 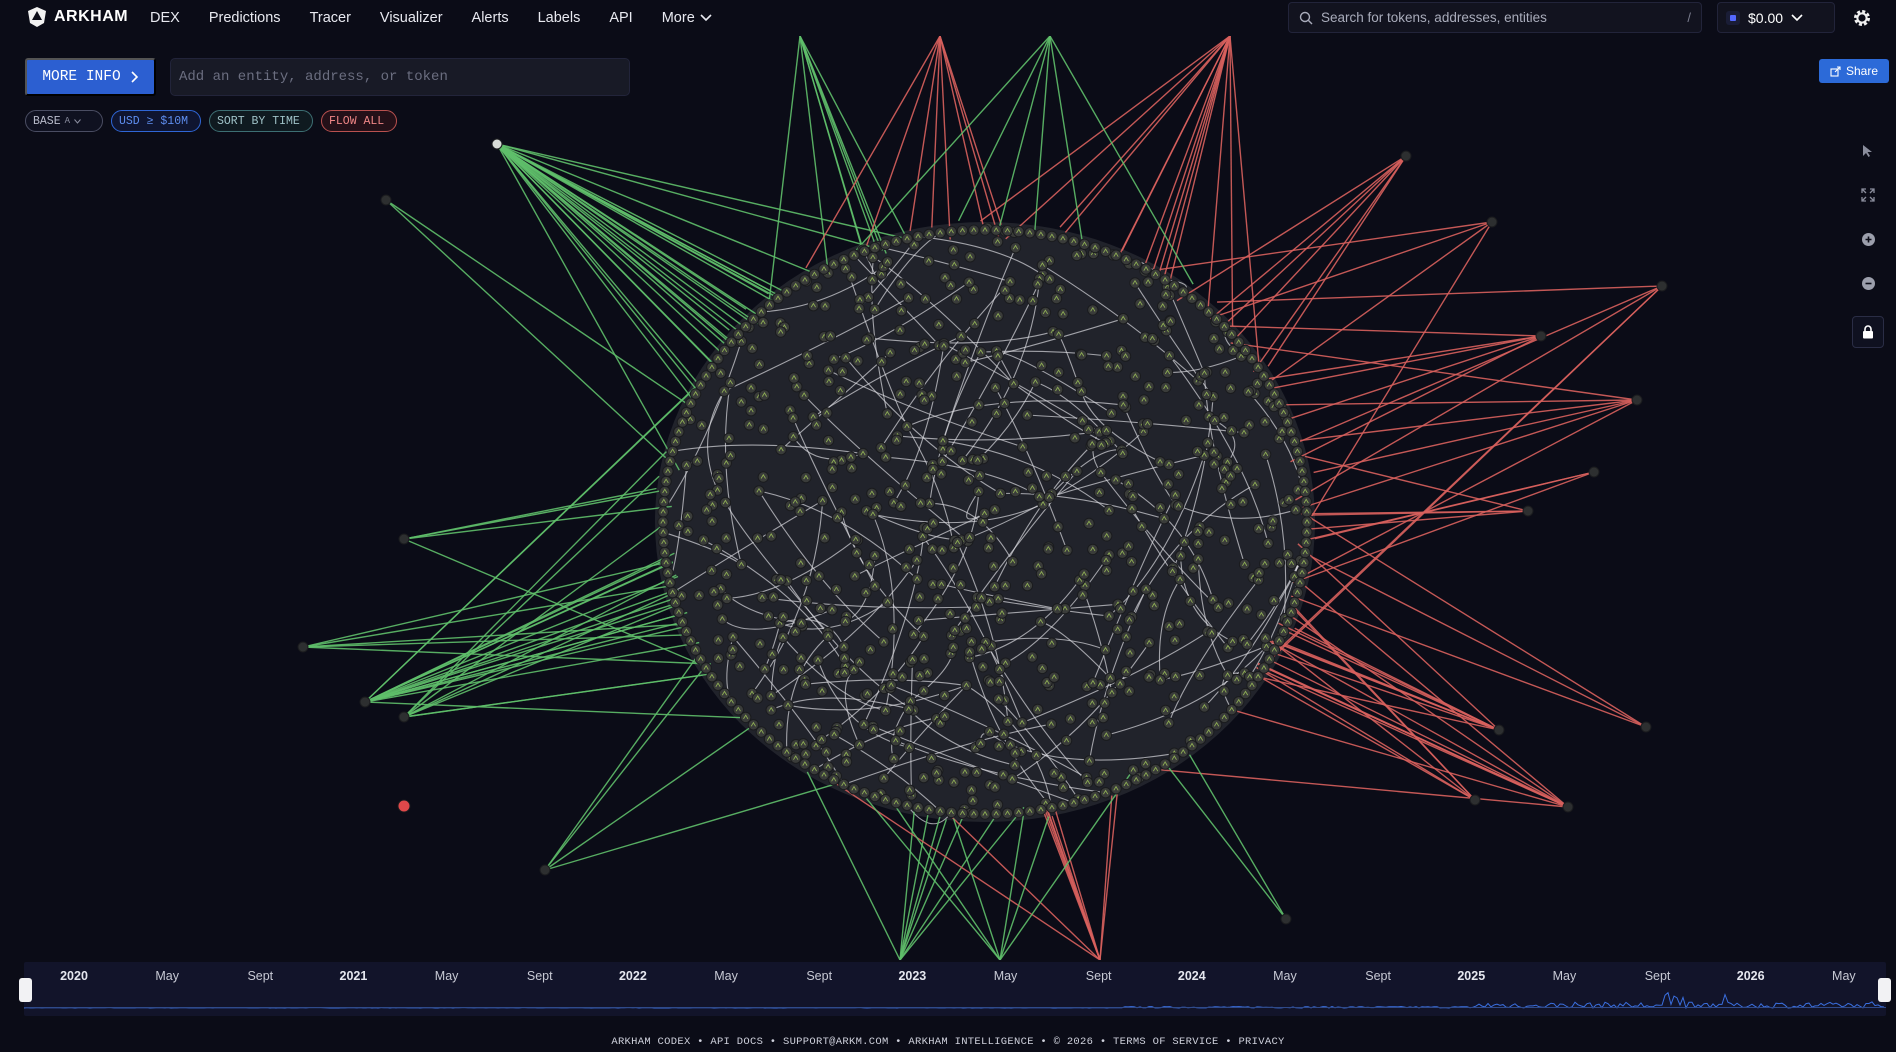 I want to click on nav-labels: Labels, so click(x=559, y=18).